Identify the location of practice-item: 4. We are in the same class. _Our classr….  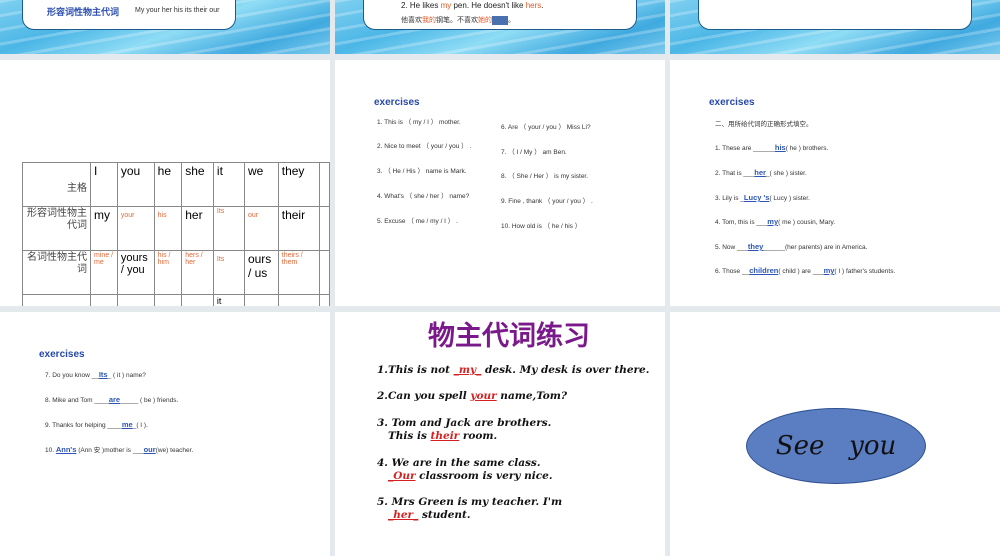
(465, 469).